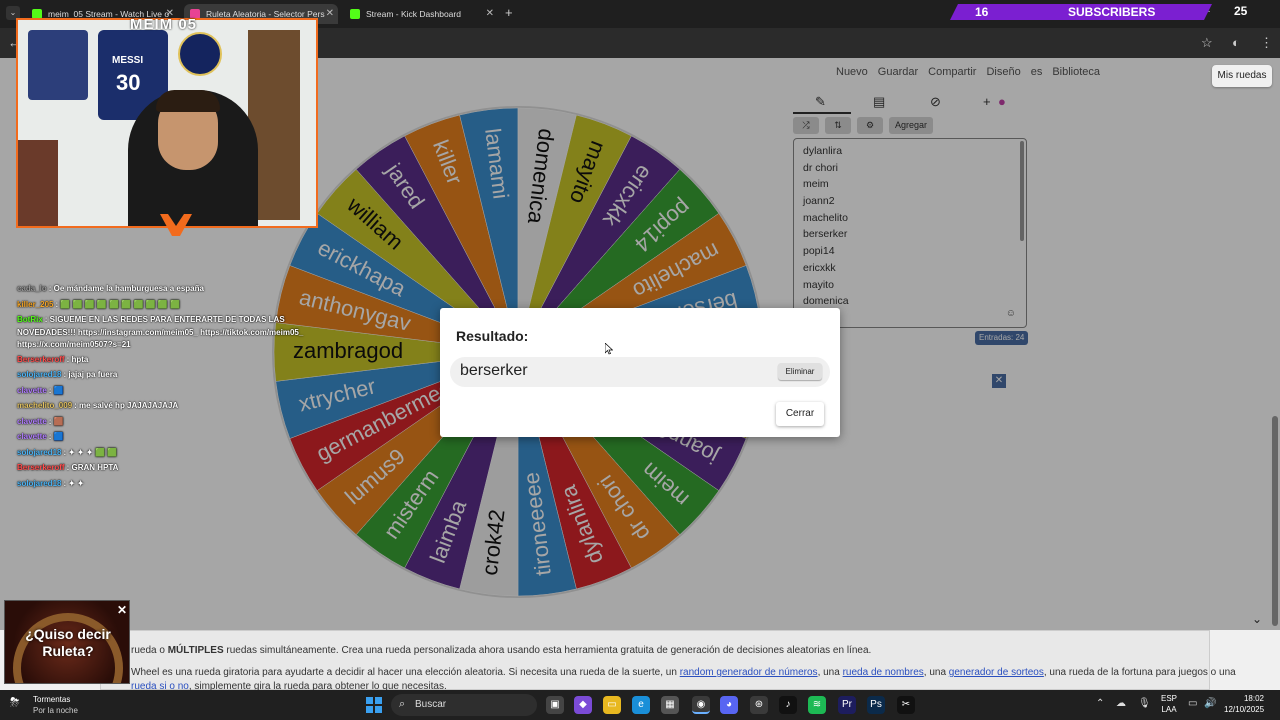 Image resolution: width=1280 pixels, height=720 pixels. What do you see at coordinates (1257, 619) in the screenshot?
I see `scroll-down-chevron-icon: ⌄` at bounding box center [1257, 619].